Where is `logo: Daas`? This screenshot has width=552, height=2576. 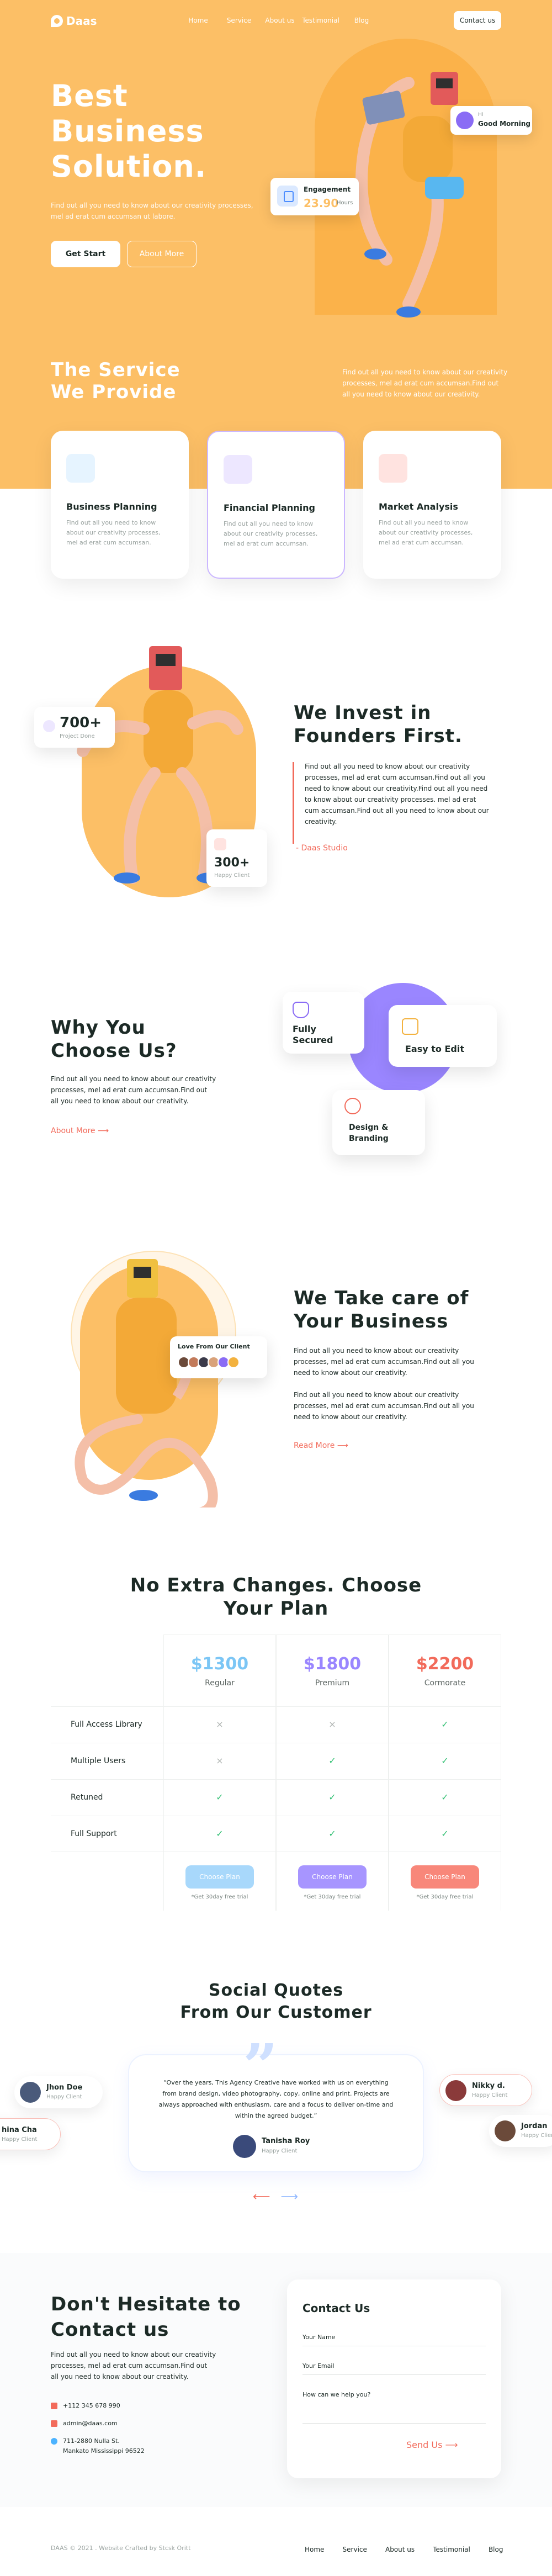 logo: Daas is located at coordinates (74, 21).